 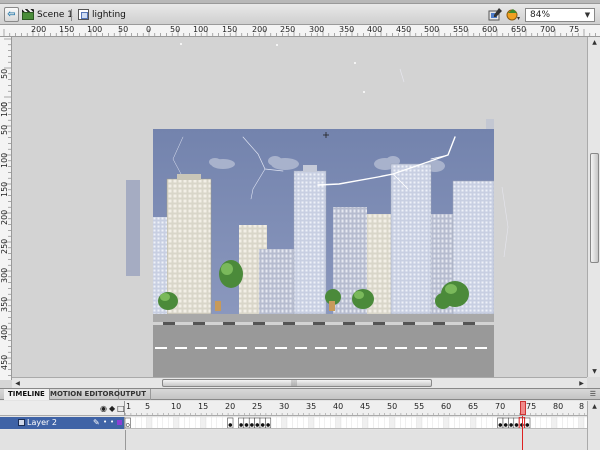 I want to click on symbol-label: lighting, so click(x=109, y=14).